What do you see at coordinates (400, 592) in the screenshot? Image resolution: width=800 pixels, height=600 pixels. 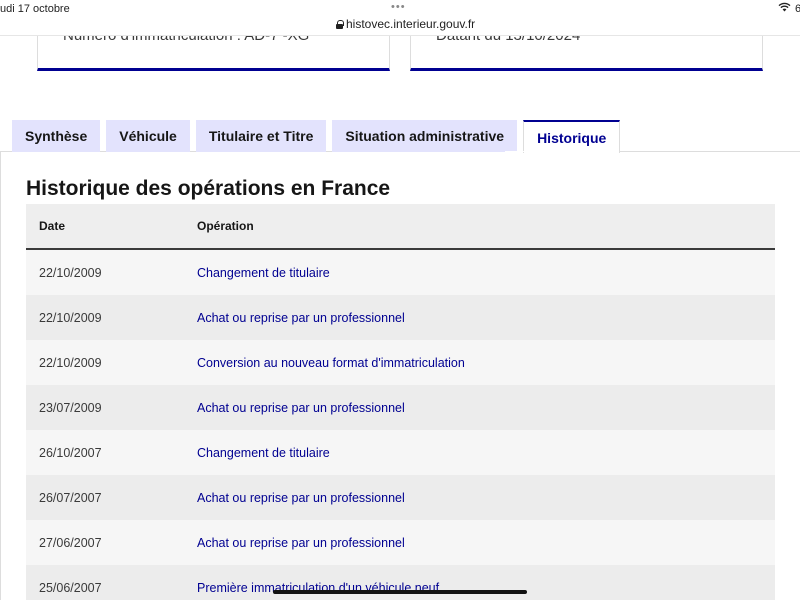 I see `home-indicator` at bounding box center [400, 592].